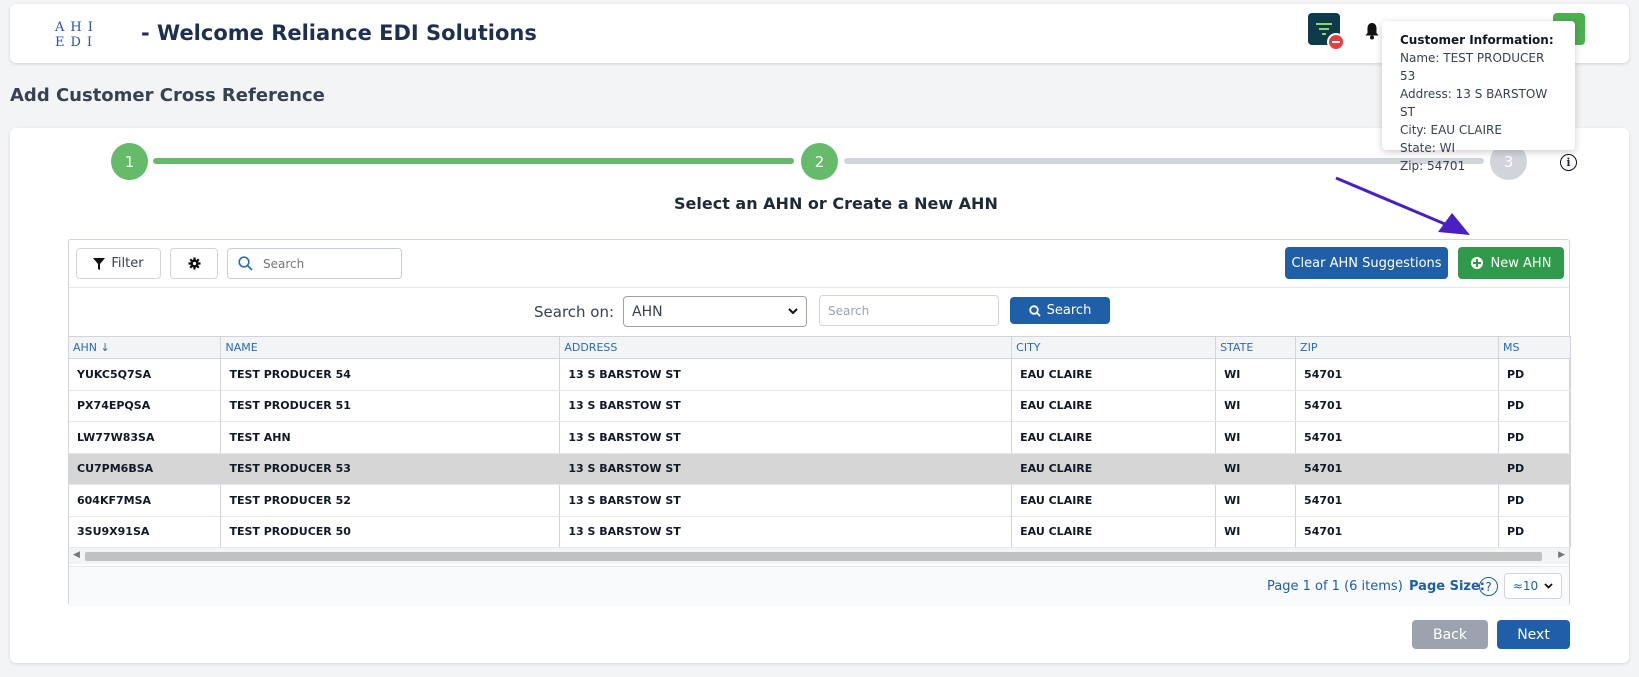 The width and height of the screenshot is (1639, 677). I want to click on horizontal-scrollbar: ◀ ▶, so click(819, 556).